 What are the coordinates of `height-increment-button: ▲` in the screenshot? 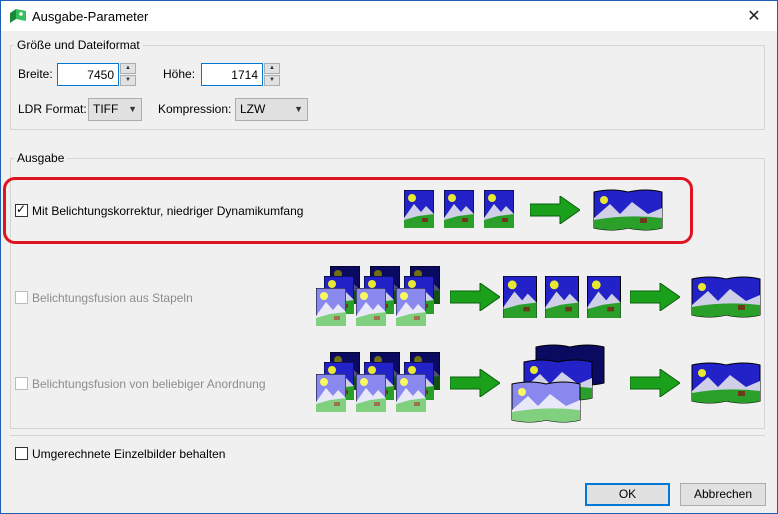 It's located at (272, 68).